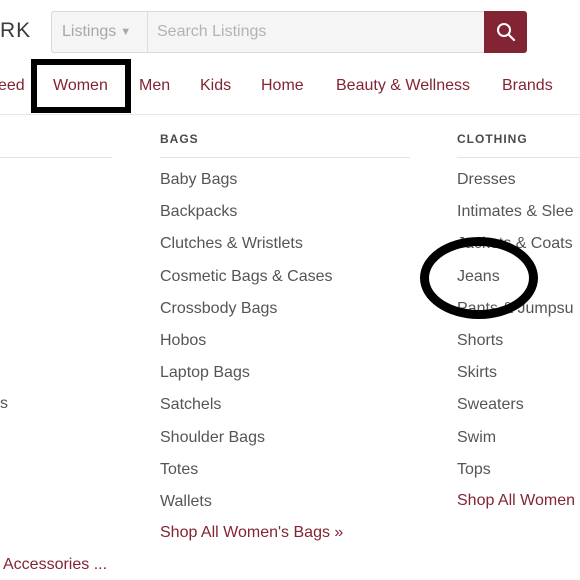 This screenshot has height=580, width=580. I want to click on left-column-item: s, so click(4, 404).